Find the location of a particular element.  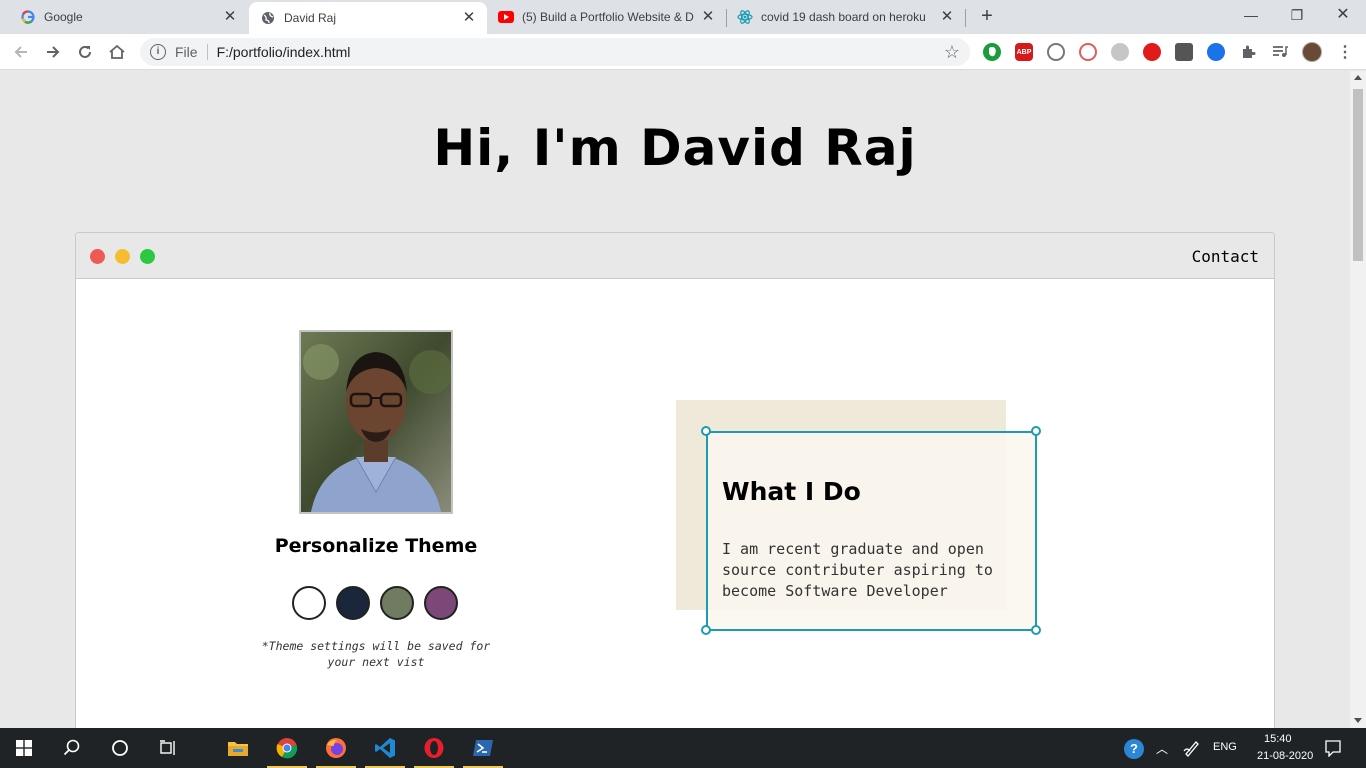

tab-covid-dashboard: covid 19 dash board on heroku ✕ is located at coordinates (846, 17).